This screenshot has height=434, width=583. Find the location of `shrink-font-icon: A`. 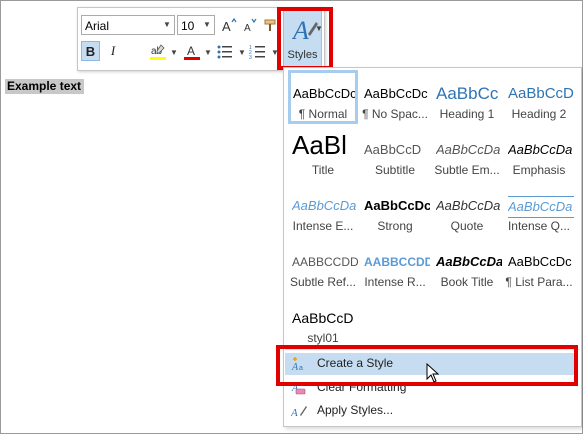

shrink-font-icon: A is located at coordinates (250, 25).